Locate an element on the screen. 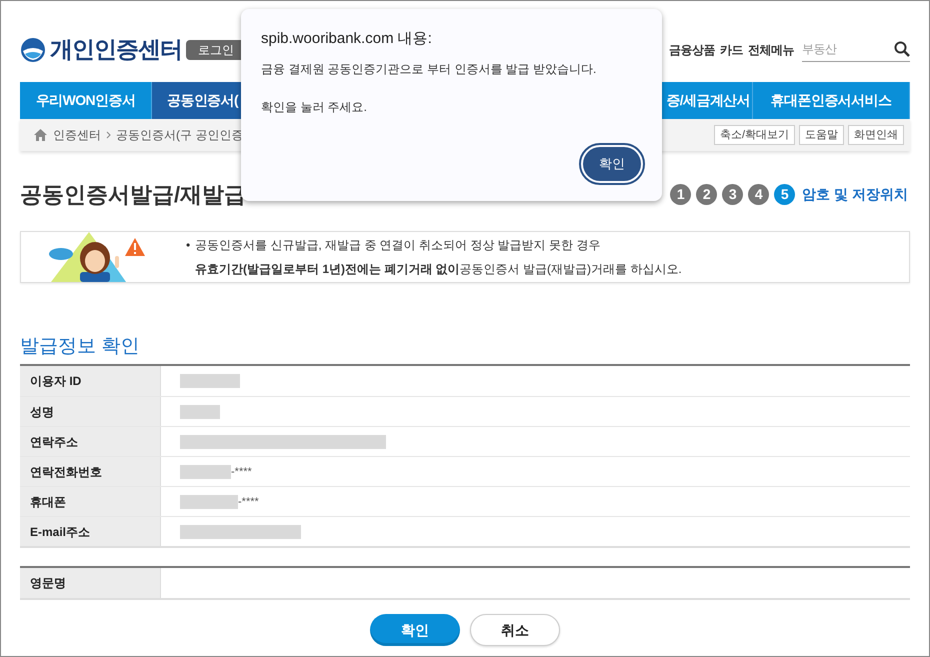 The height and width of the screenshot is (657, 930). chevron-icon is located at coordinates (108, 135).